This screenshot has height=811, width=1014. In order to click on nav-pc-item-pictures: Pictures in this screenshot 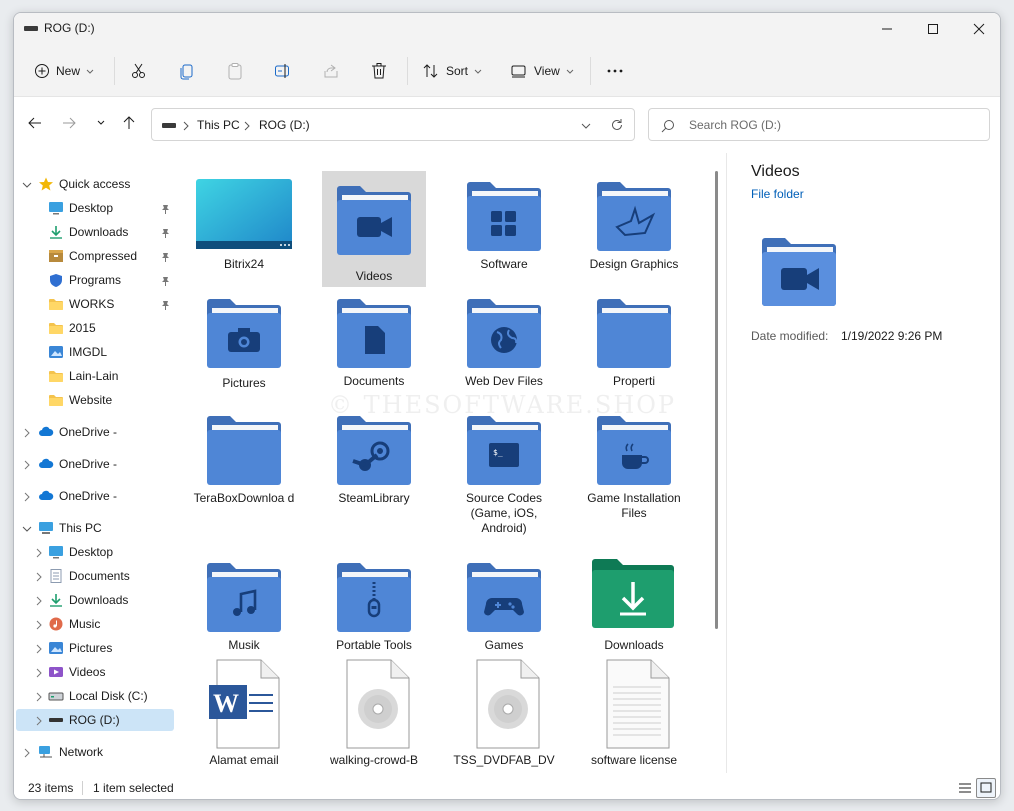, I will do `click(95, 648)`.